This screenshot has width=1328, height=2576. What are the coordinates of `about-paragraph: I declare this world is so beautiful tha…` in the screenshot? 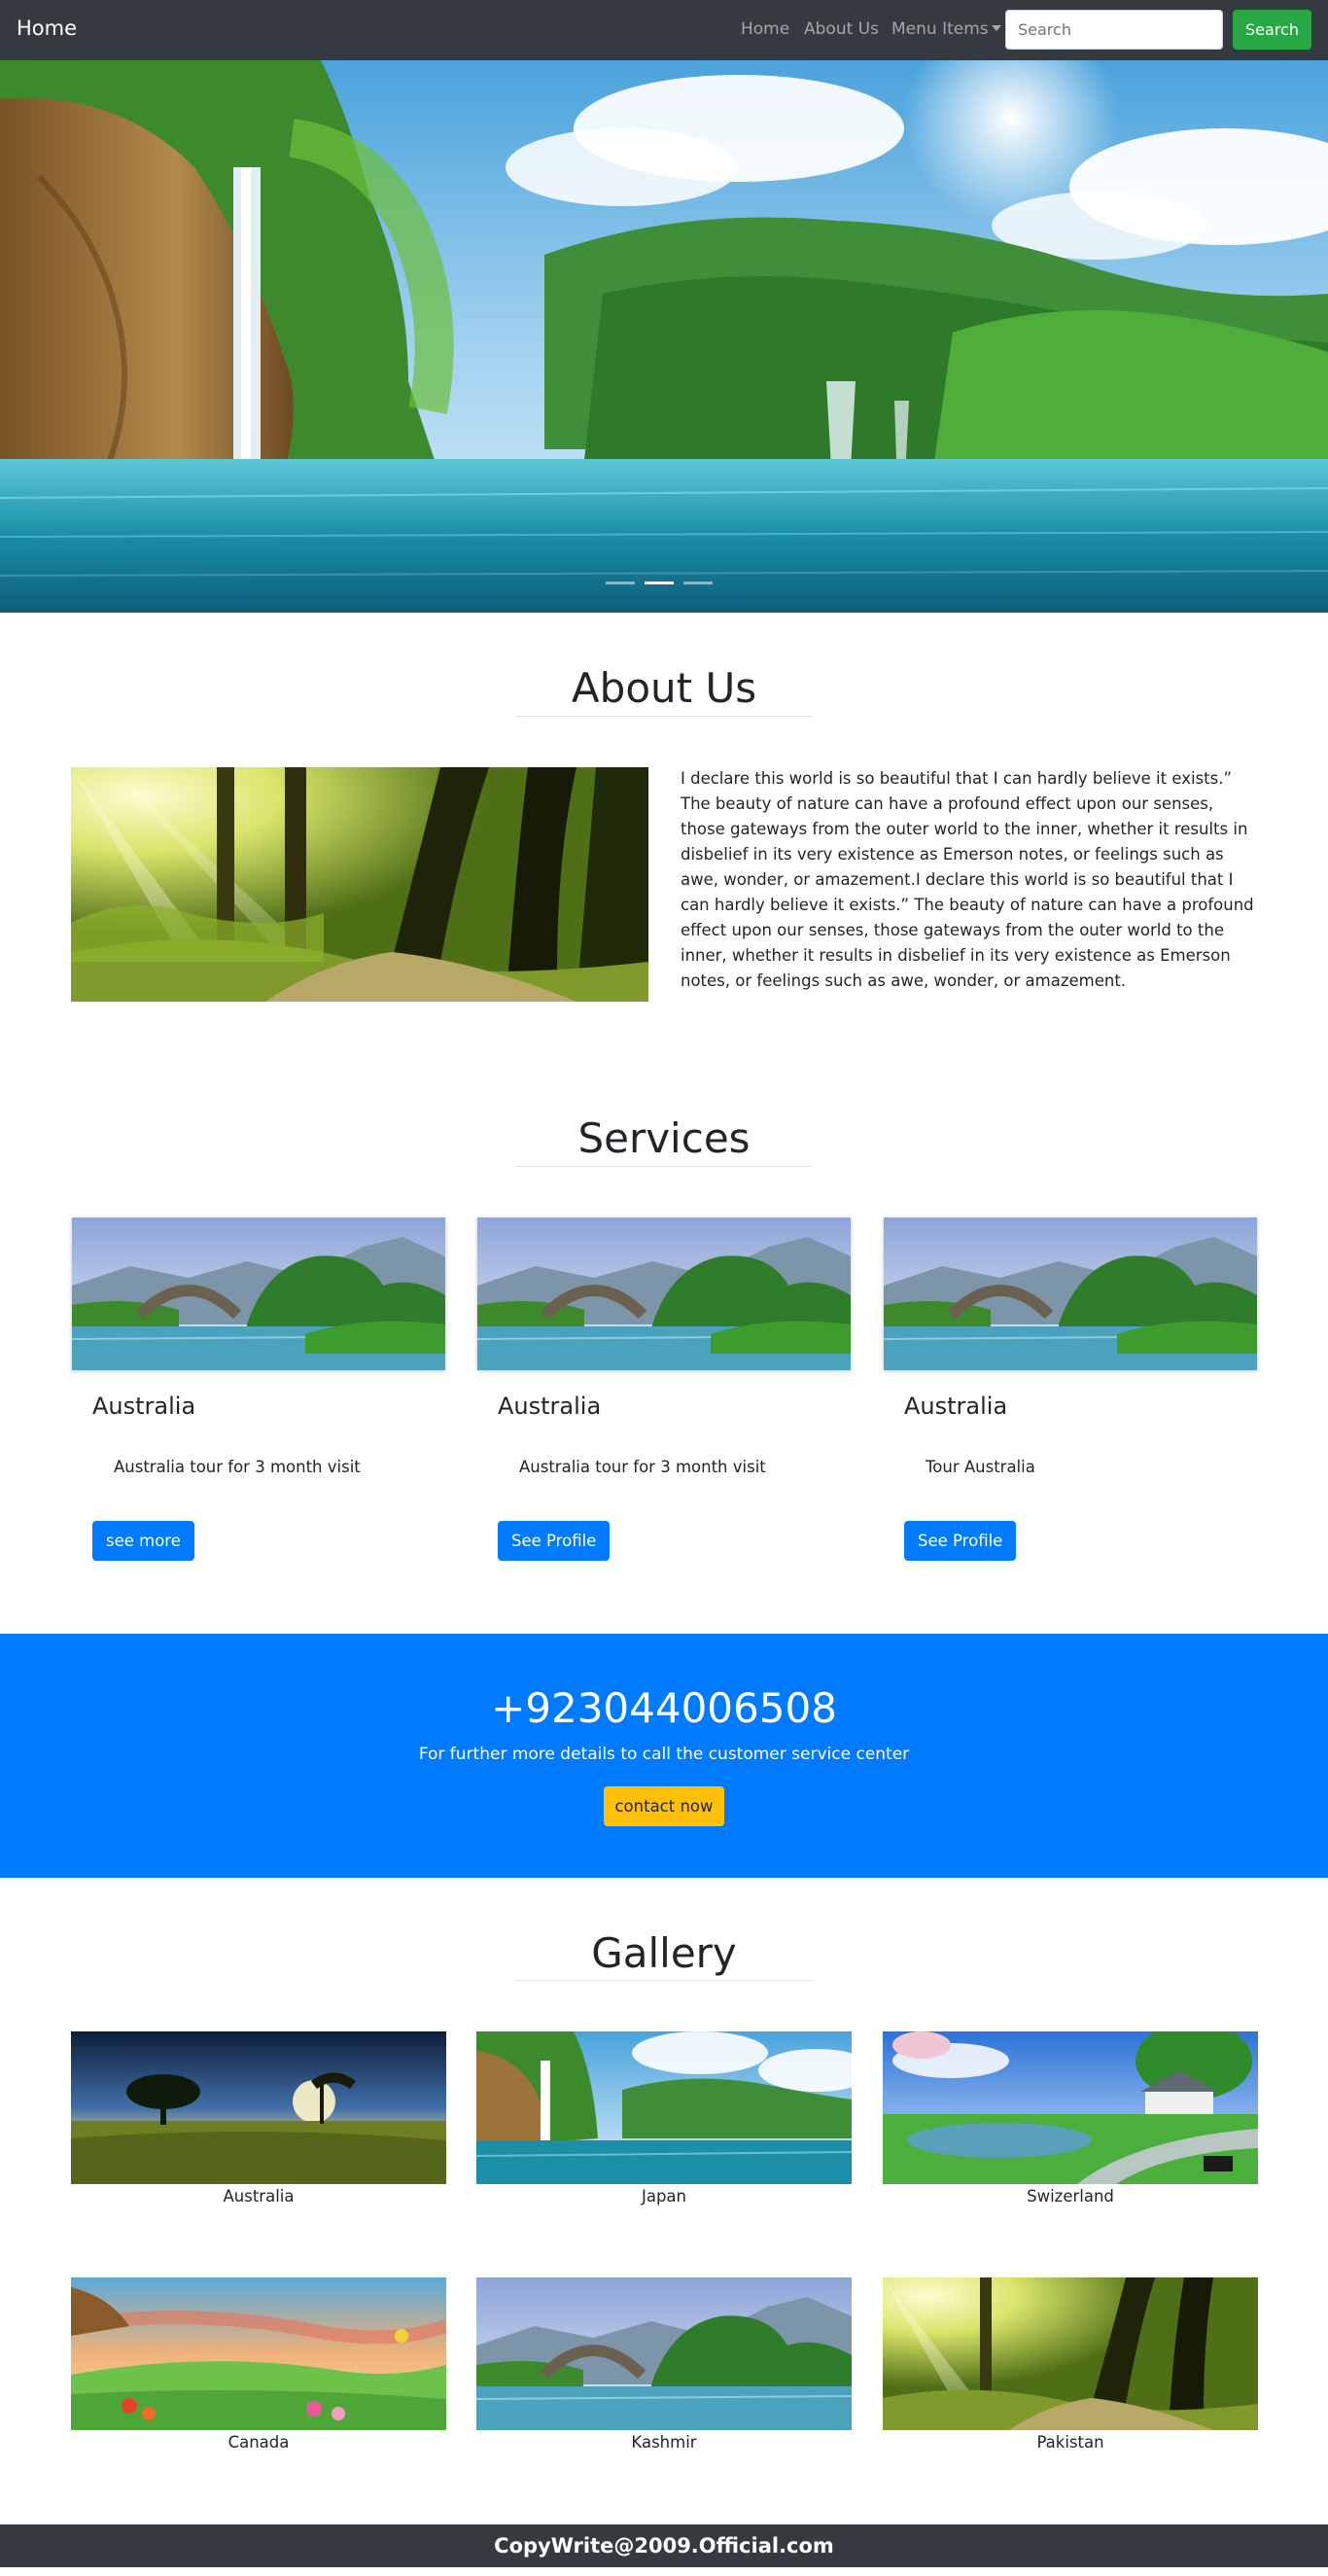 It's located at (967, 880).